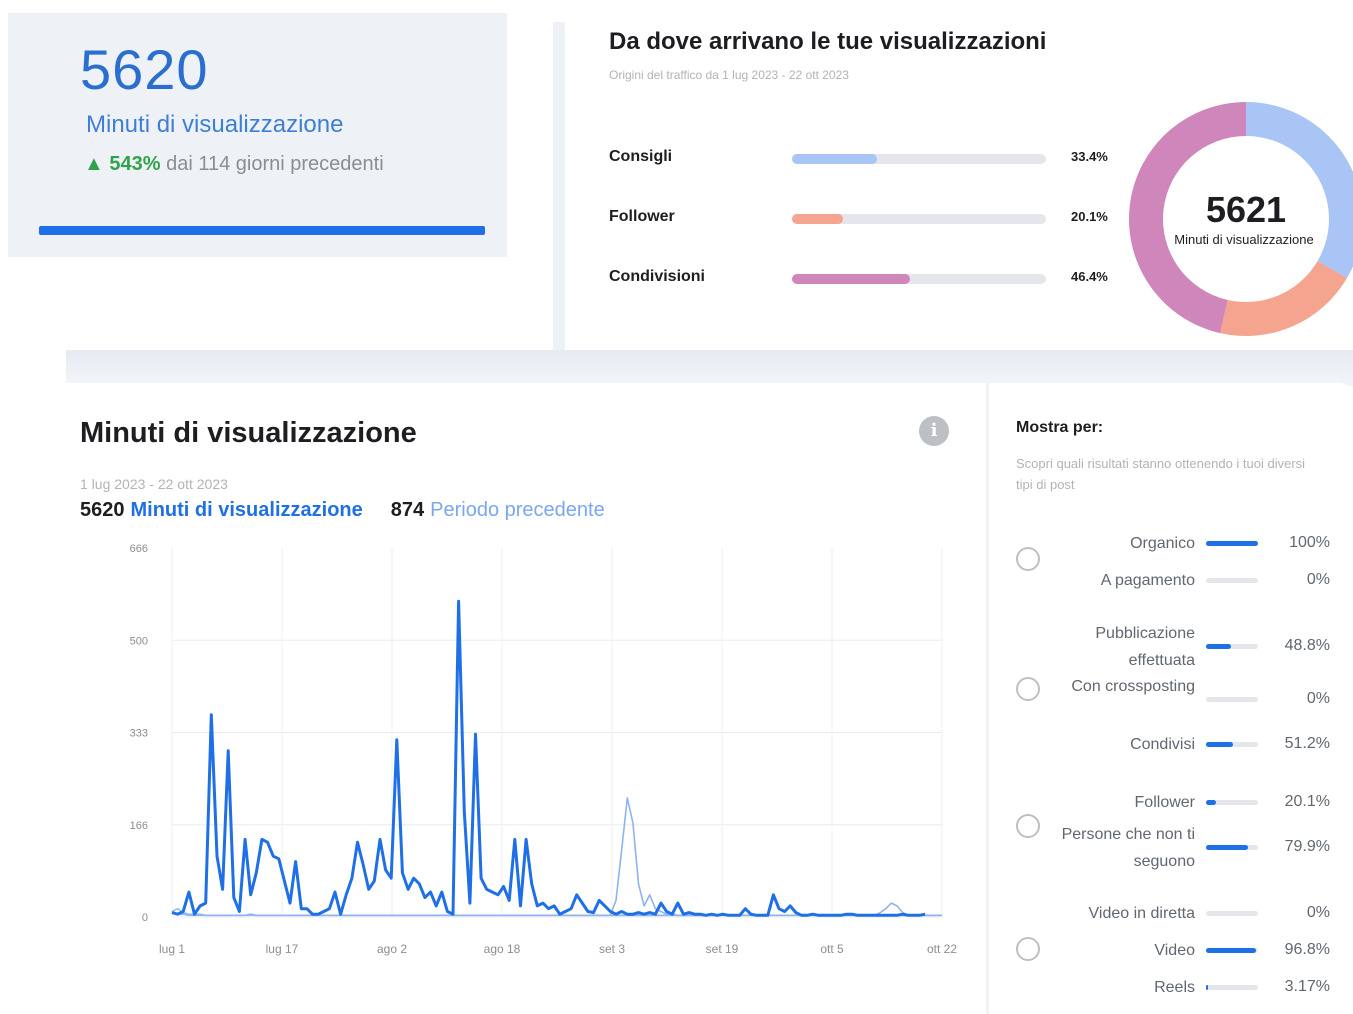 Image resolution: width=1353 pixels, height=1014 pixels. Describe the element at coordinates (612, 949) in the screenshot. I see `x-tick-label: set 3` at that location.